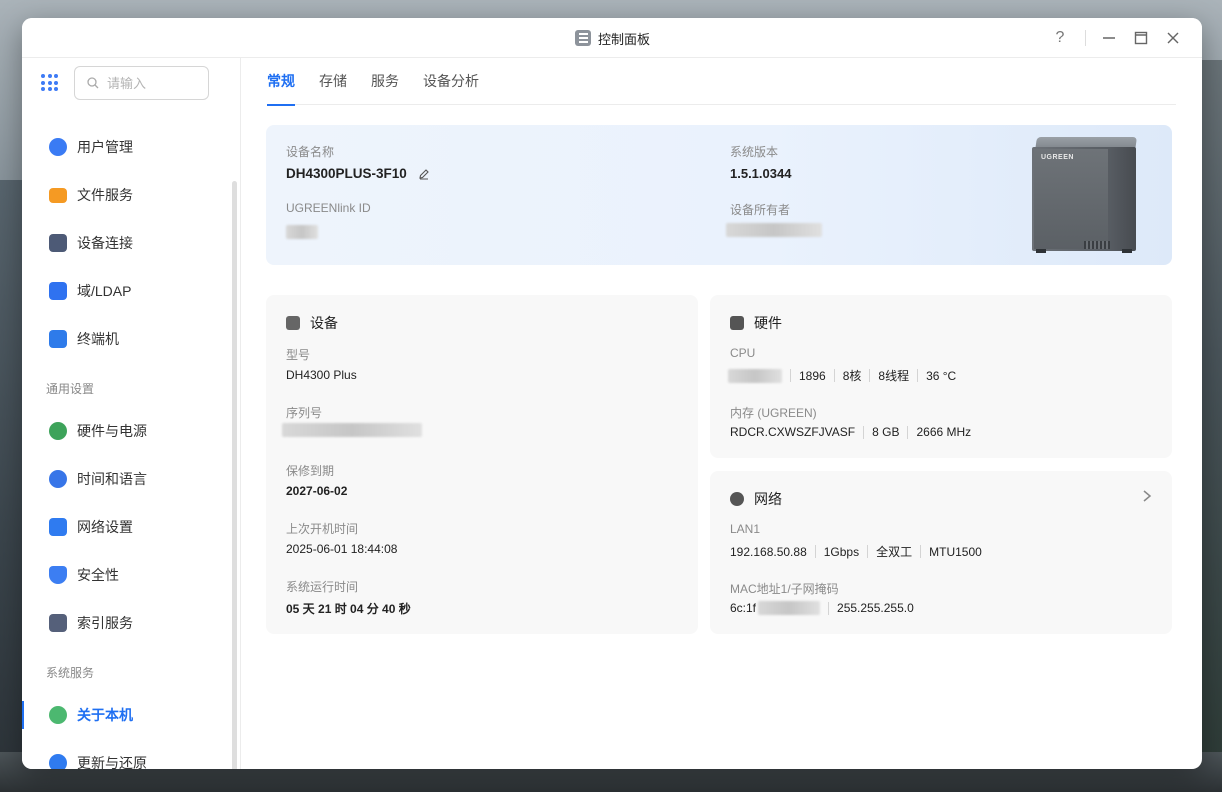  What do you see at coordinates (743, 353) in the screenshot?
I see `cpu-label: CPU` at bounding box center [743, 353].